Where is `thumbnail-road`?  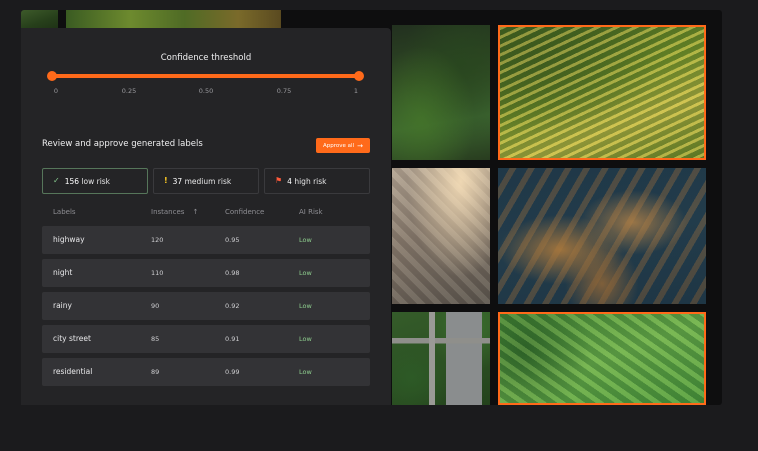
thumbnail-road is located at coordinates (441, 358).